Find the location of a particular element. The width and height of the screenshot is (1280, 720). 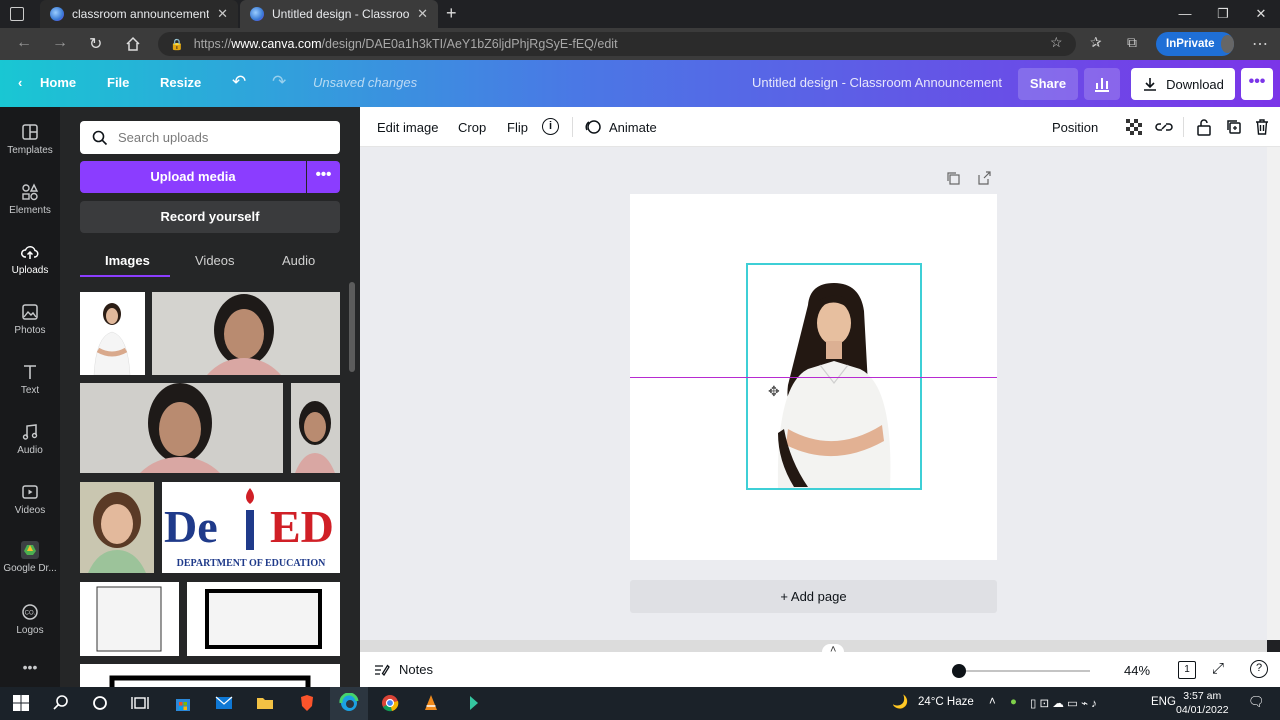

store-icon is located at coordinates (183, 703).